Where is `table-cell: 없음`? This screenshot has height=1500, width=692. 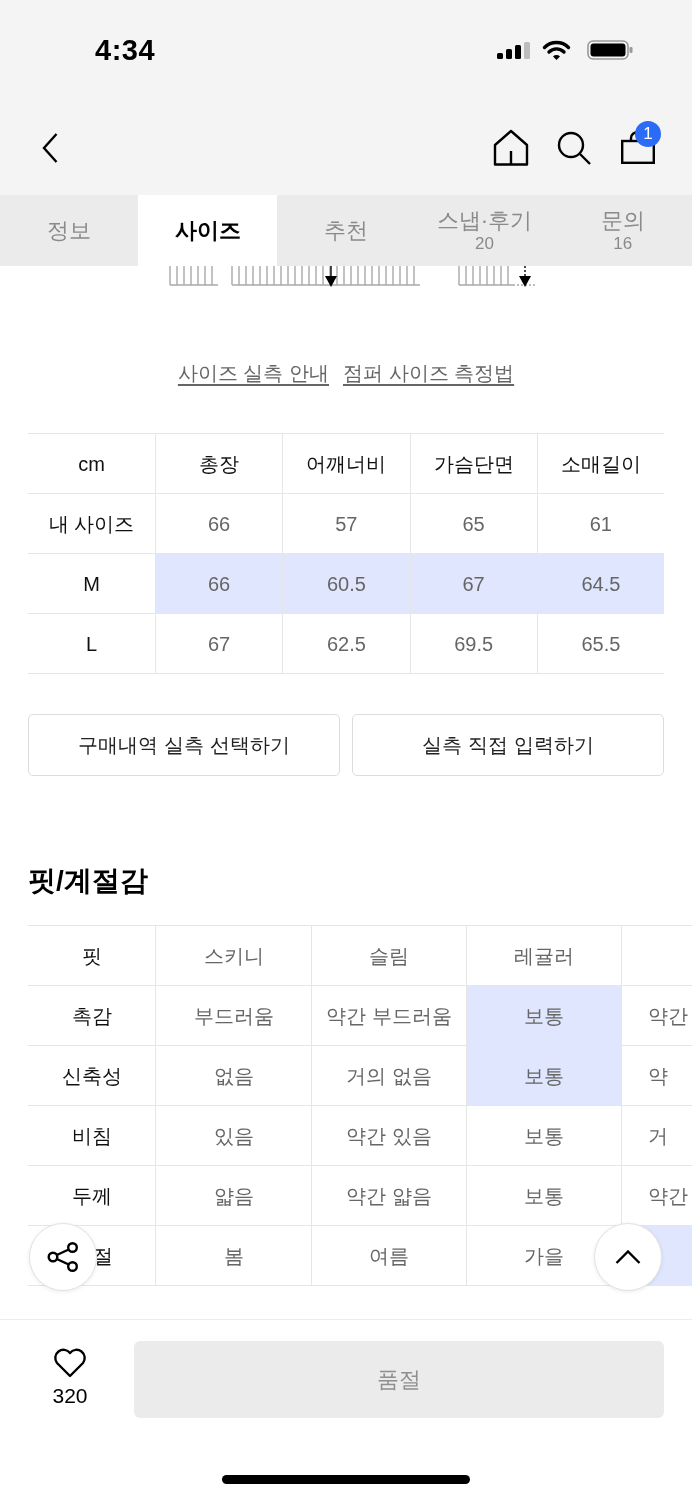
table-cell: 없음 is located at coordinates (233, 1076).